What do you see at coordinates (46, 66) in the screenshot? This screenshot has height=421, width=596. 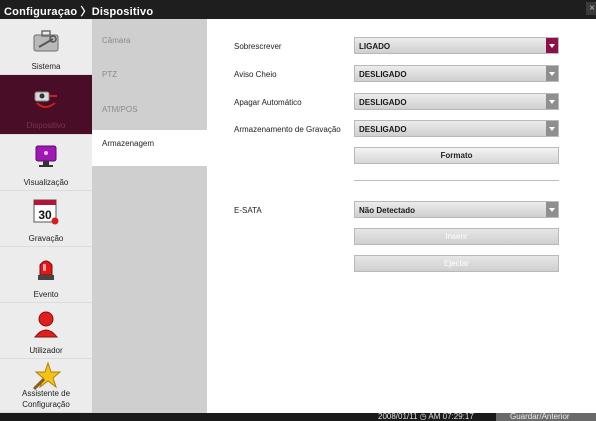 I see `sidebar-item-label: Sistema` at bounding box center [46, 66].